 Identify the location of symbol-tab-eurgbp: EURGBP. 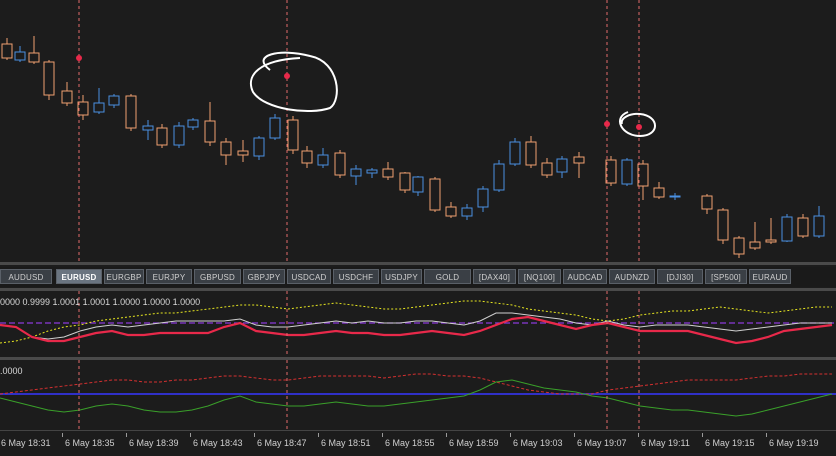
(124, 276).